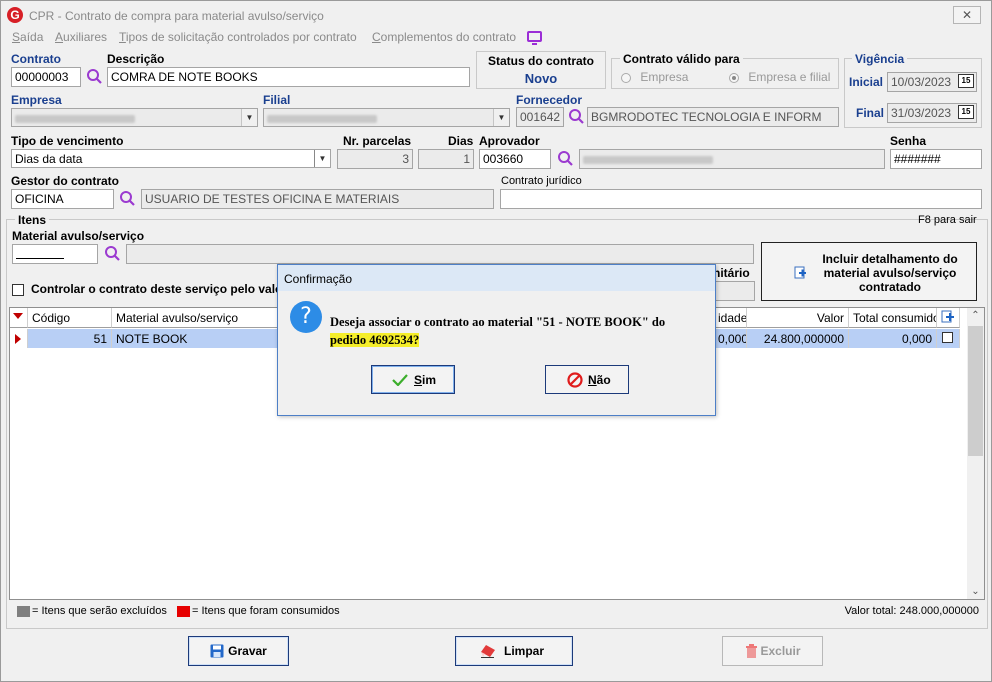 The width and height of the screenshot is (992, 682). What do you see at coordinates (908, 141) in the screenshot?
I see `senha-label: Senha` at bounding box center [908, 141].